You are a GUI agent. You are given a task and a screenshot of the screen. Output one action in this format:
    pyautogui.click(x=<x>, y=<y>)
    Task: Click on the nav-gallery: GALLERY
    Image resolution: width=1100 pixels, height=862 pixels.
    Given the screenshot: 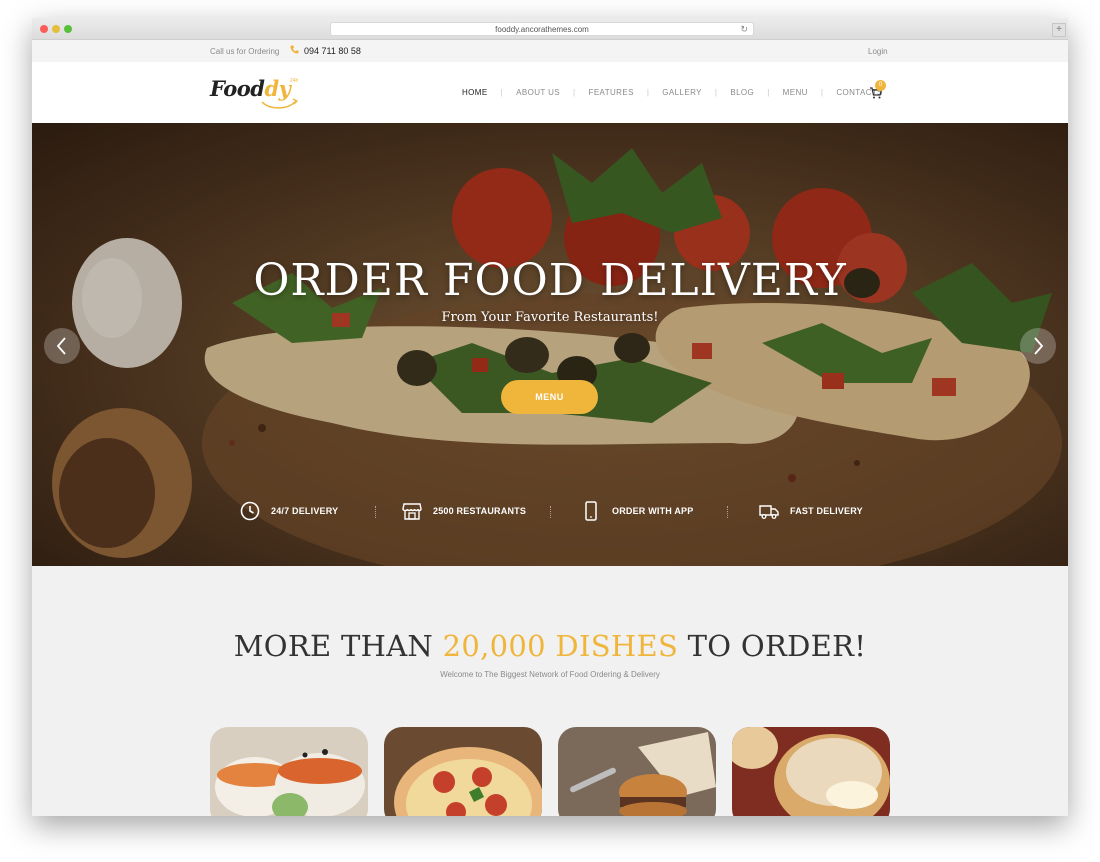 What is the action you would take?
    pyautogui.click(x=682, y=92)
    